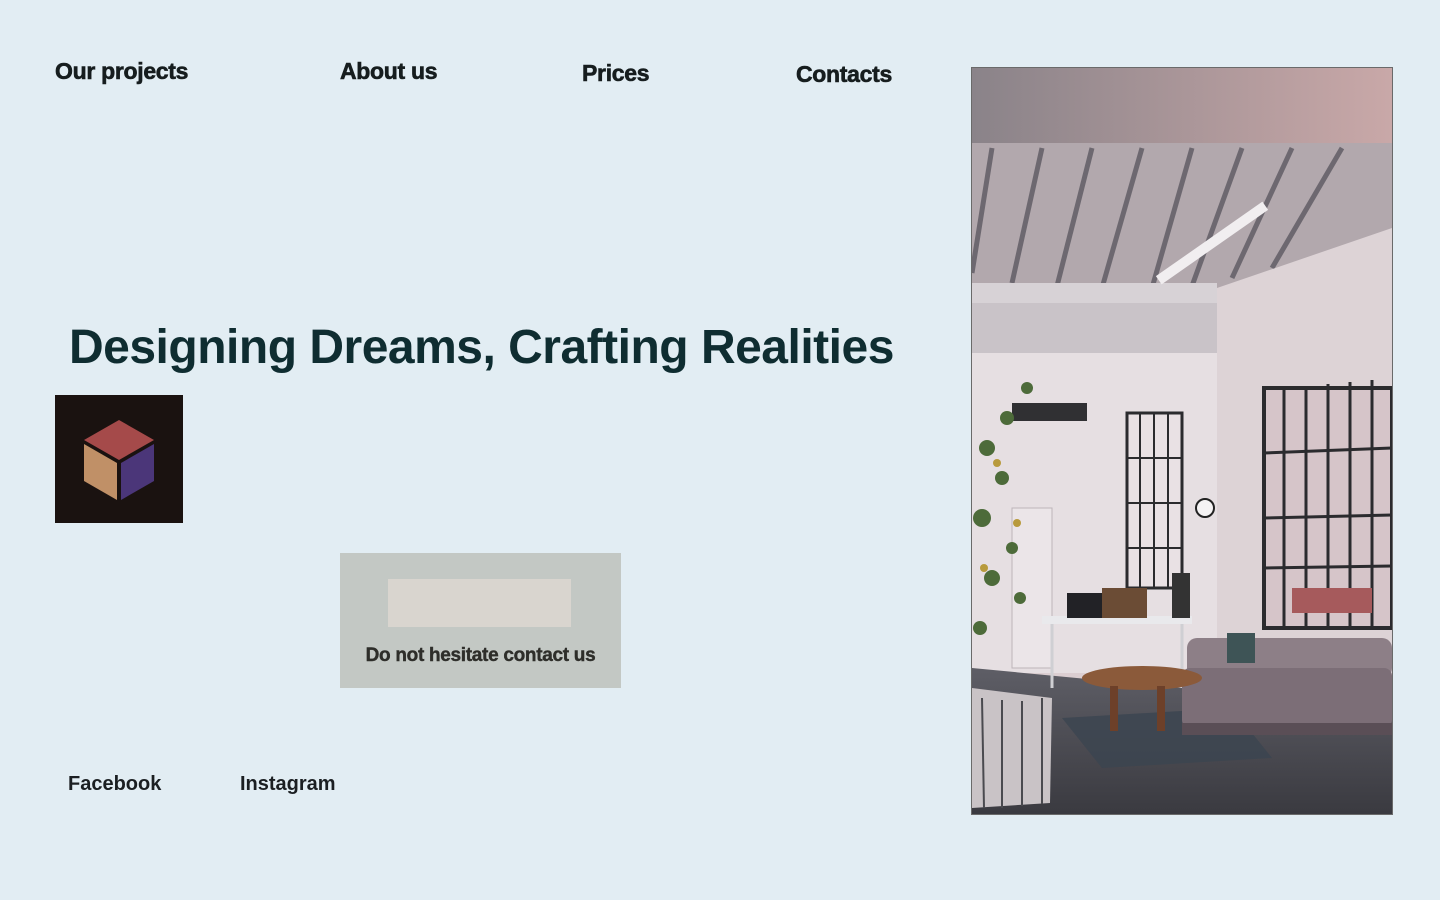 Image resolution: width=1440 pixels, height=900 pixels. What do you see at coordinates (616, 73) in the screenshot?
I see `nav-prices: Prices` at bounding box center [616, 73].